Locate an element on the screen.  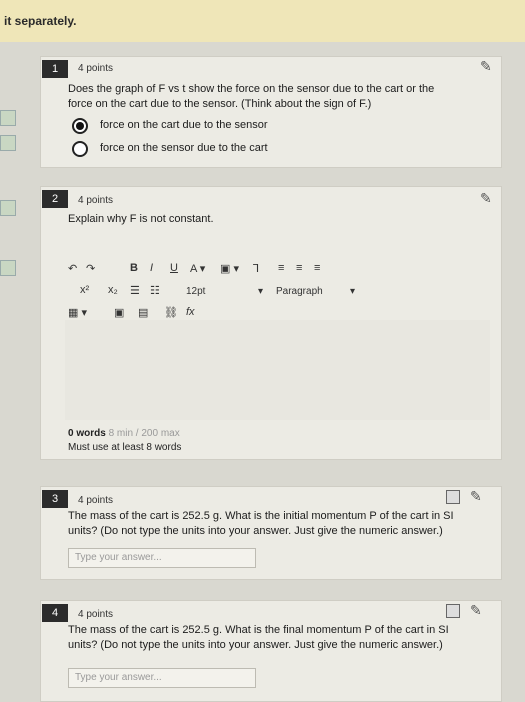
highlight-button: ▣ ▾ is located at coordinates (229, 268).